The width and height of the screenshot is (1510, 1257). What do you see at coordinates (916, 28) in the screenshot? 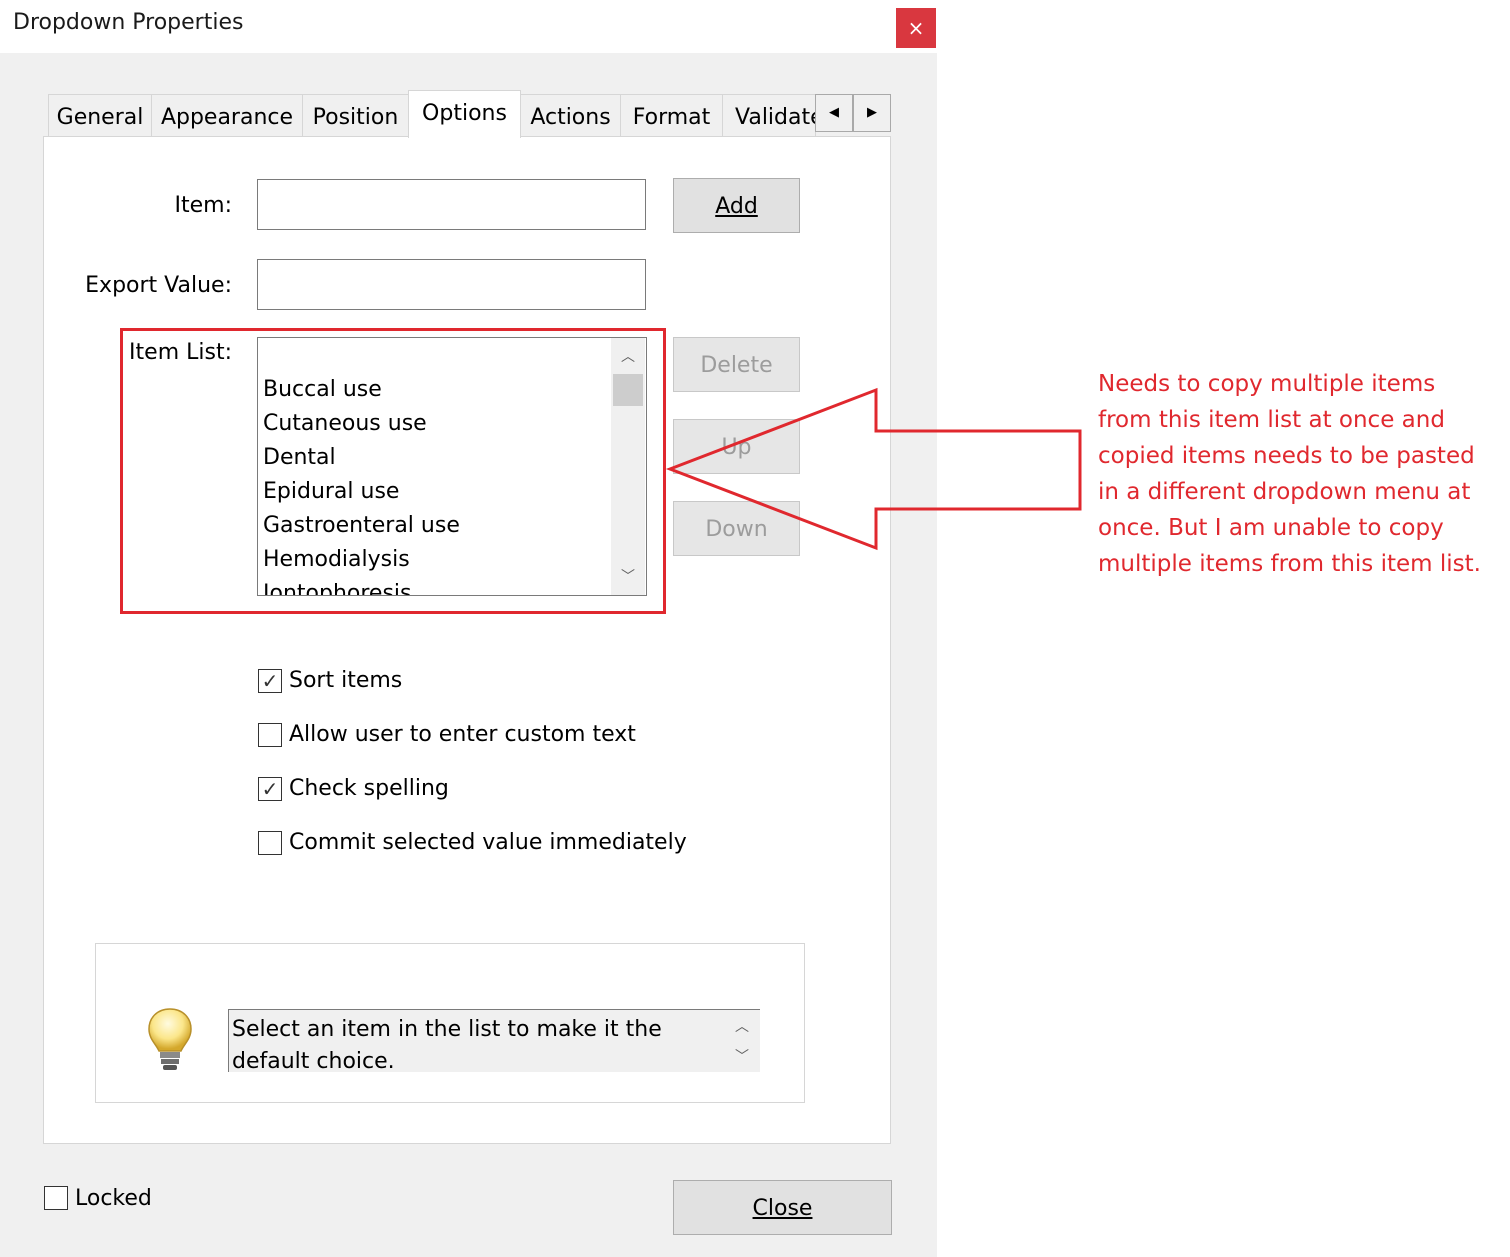
I see `window-close-button: ×` at bounding box center [916, 28].